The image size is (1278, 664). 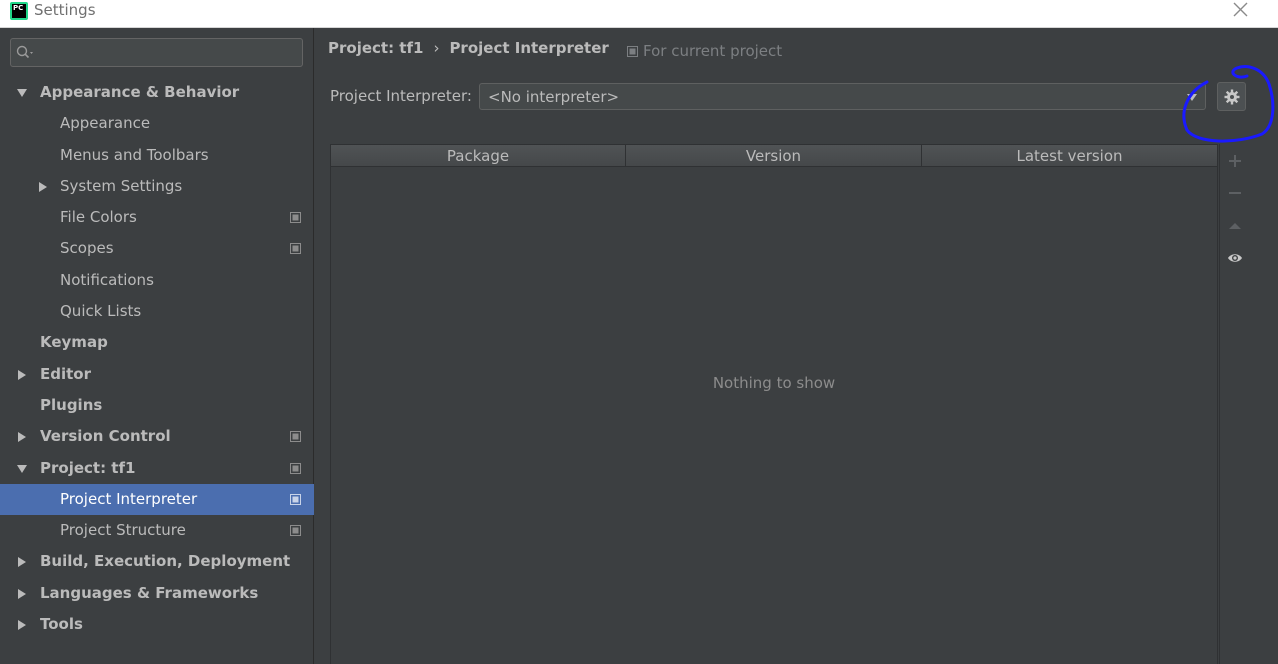 I want to click on sidebar-item-label: Notifications, so click(x=107, y=279).